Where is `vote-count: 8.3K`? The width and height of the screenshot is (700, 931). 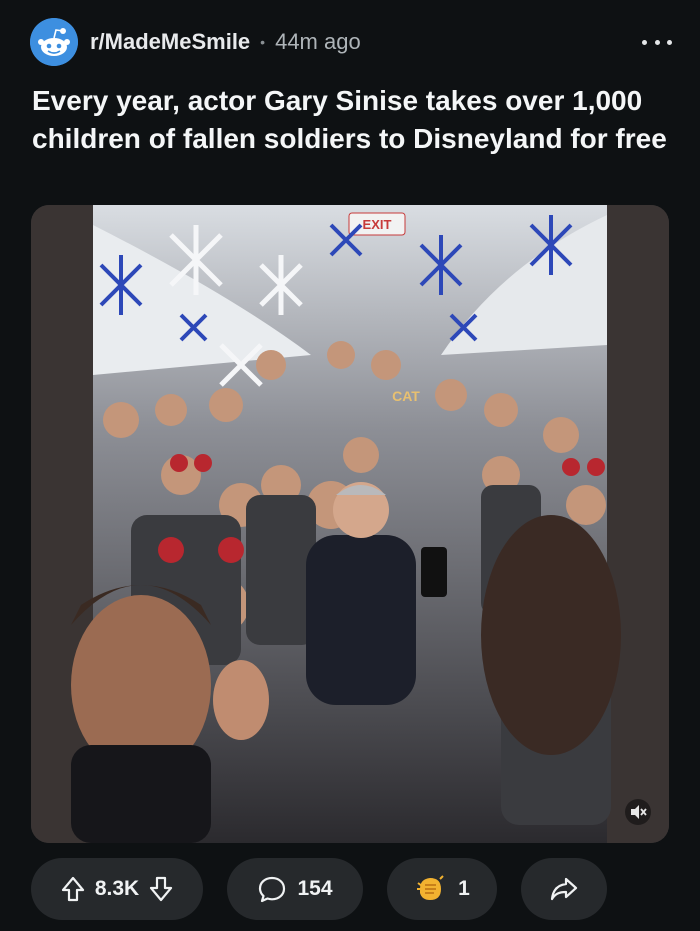
vote-count: 8.3K is located at coordinates (117, 888).